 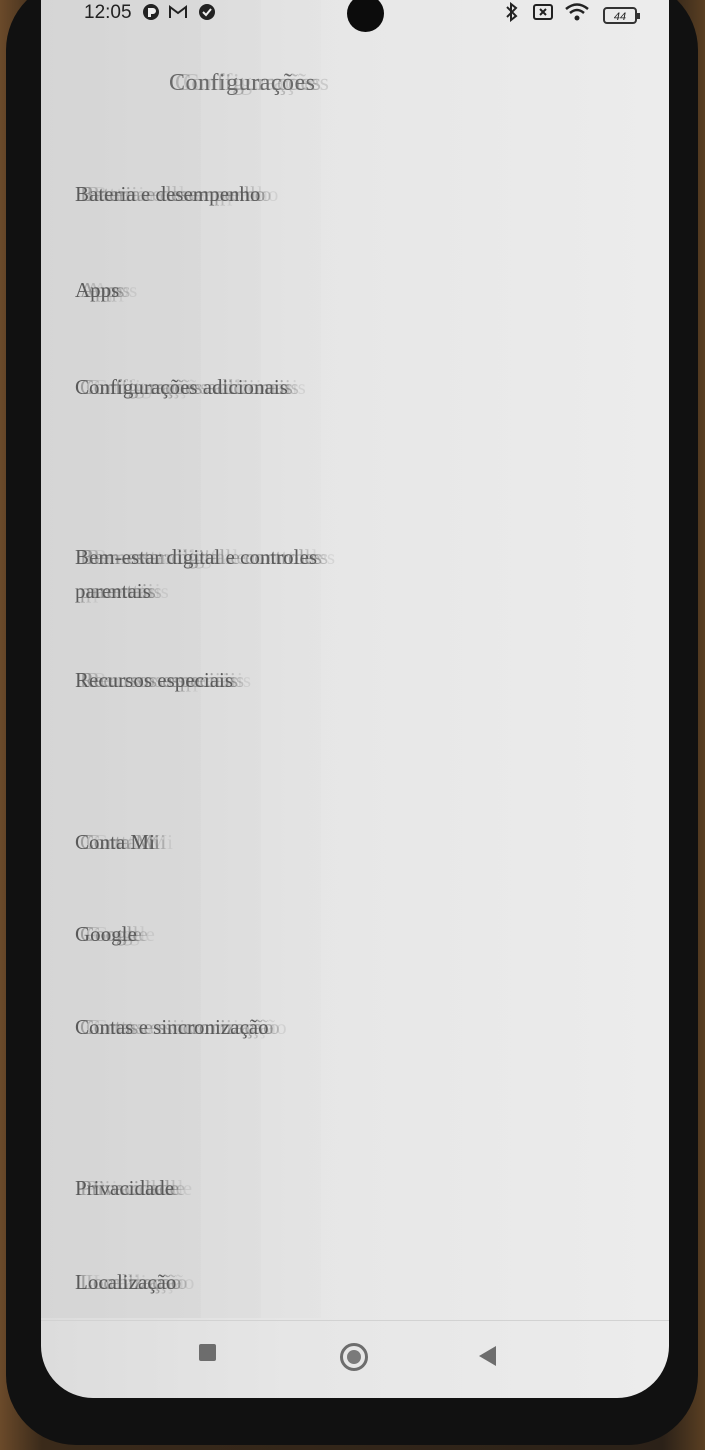 What do you see at coordinates (487, 1356) in the screenshot?
I see `back-button` at bounding box center [487, 1356].